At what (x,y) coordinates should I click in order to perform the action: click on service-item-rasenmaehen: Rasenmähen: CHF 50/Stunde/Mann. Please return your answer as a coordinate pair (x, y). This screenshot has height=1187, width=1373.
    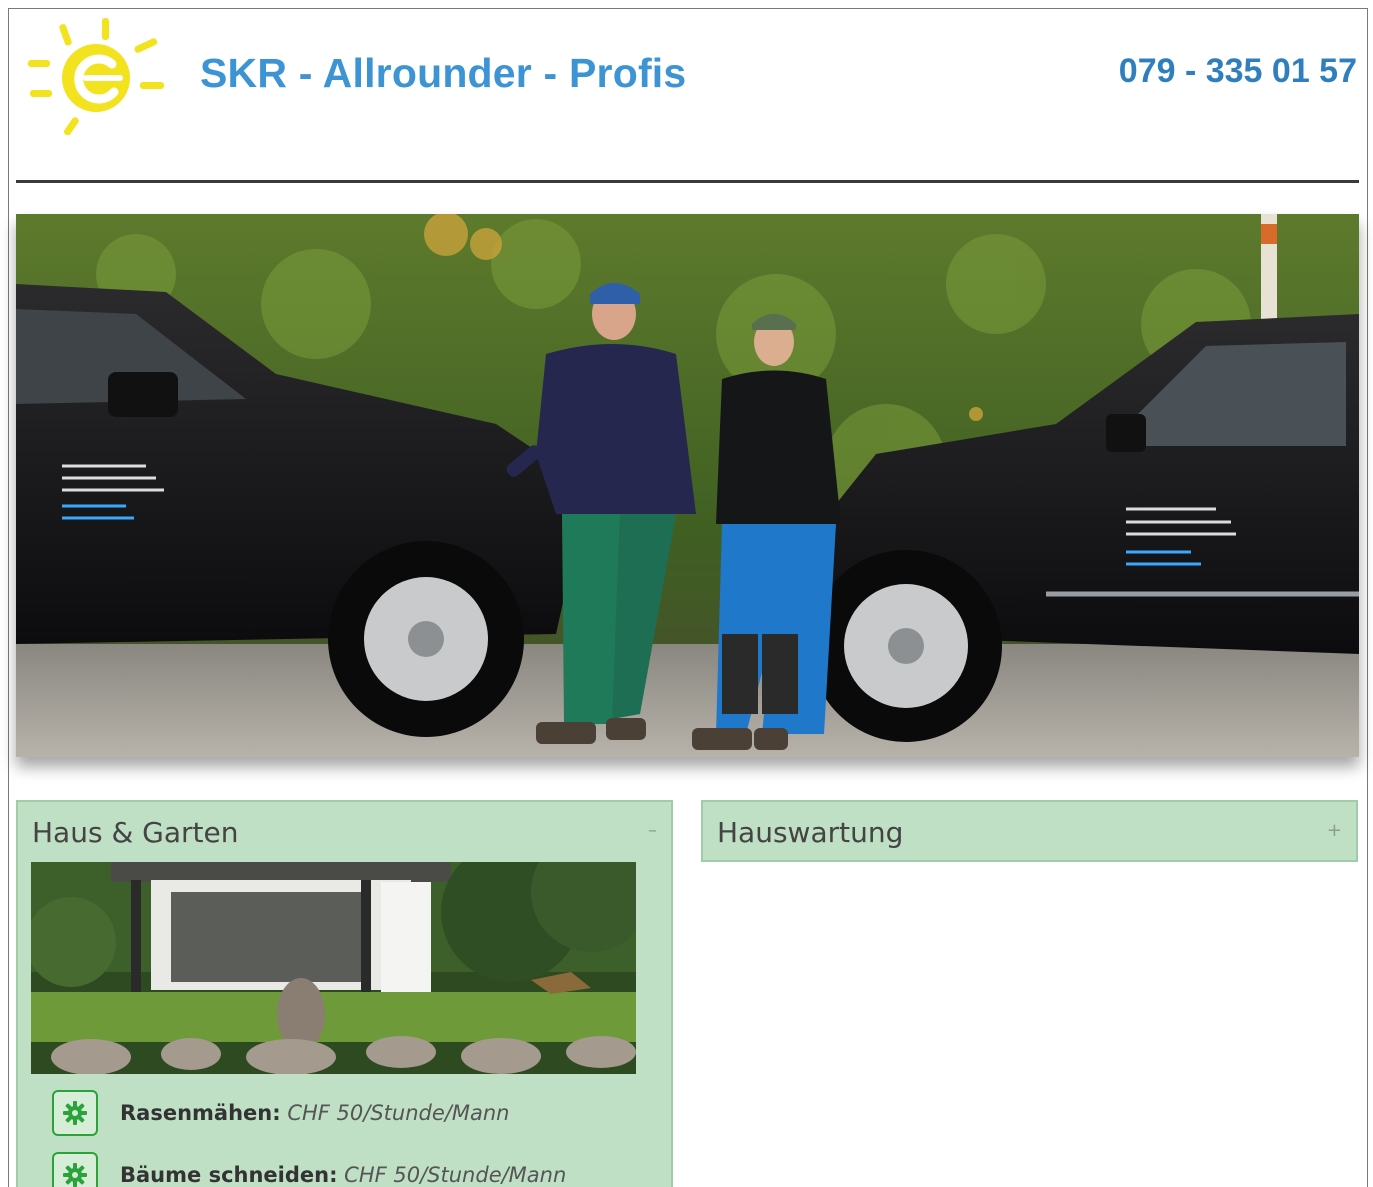
    Looking at the image, I should click on (280, 1113).